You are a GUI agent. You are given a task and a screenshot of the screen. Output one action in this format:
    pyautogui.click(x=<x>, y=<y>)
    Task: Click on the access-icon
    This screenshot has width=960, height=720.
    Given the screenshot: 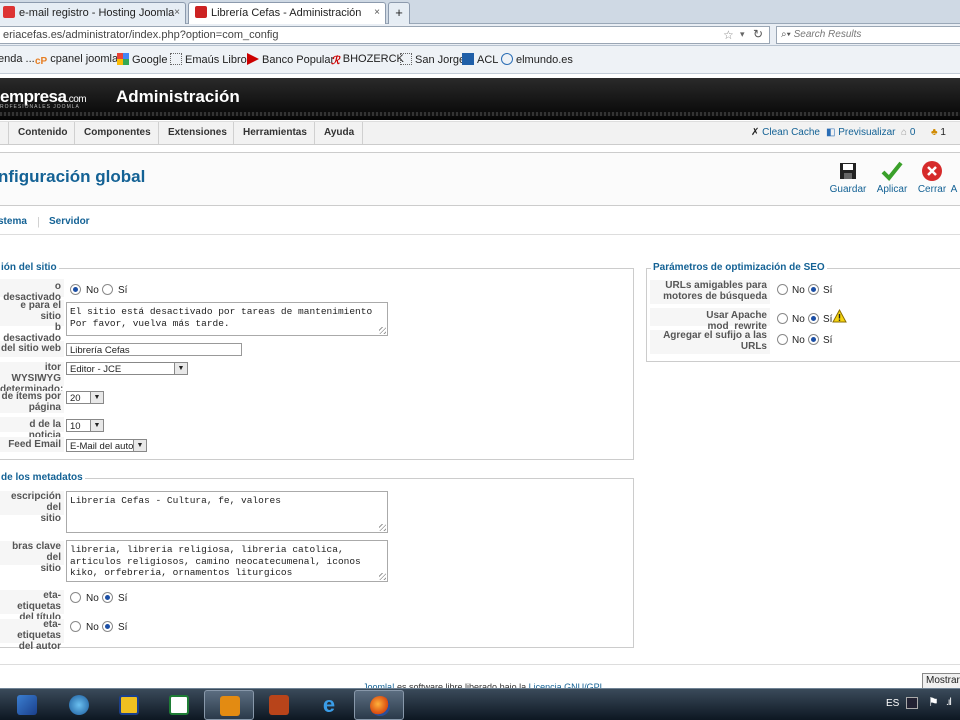 What is the action you would take?
    pyautogui.click(x=279, y=705)
    